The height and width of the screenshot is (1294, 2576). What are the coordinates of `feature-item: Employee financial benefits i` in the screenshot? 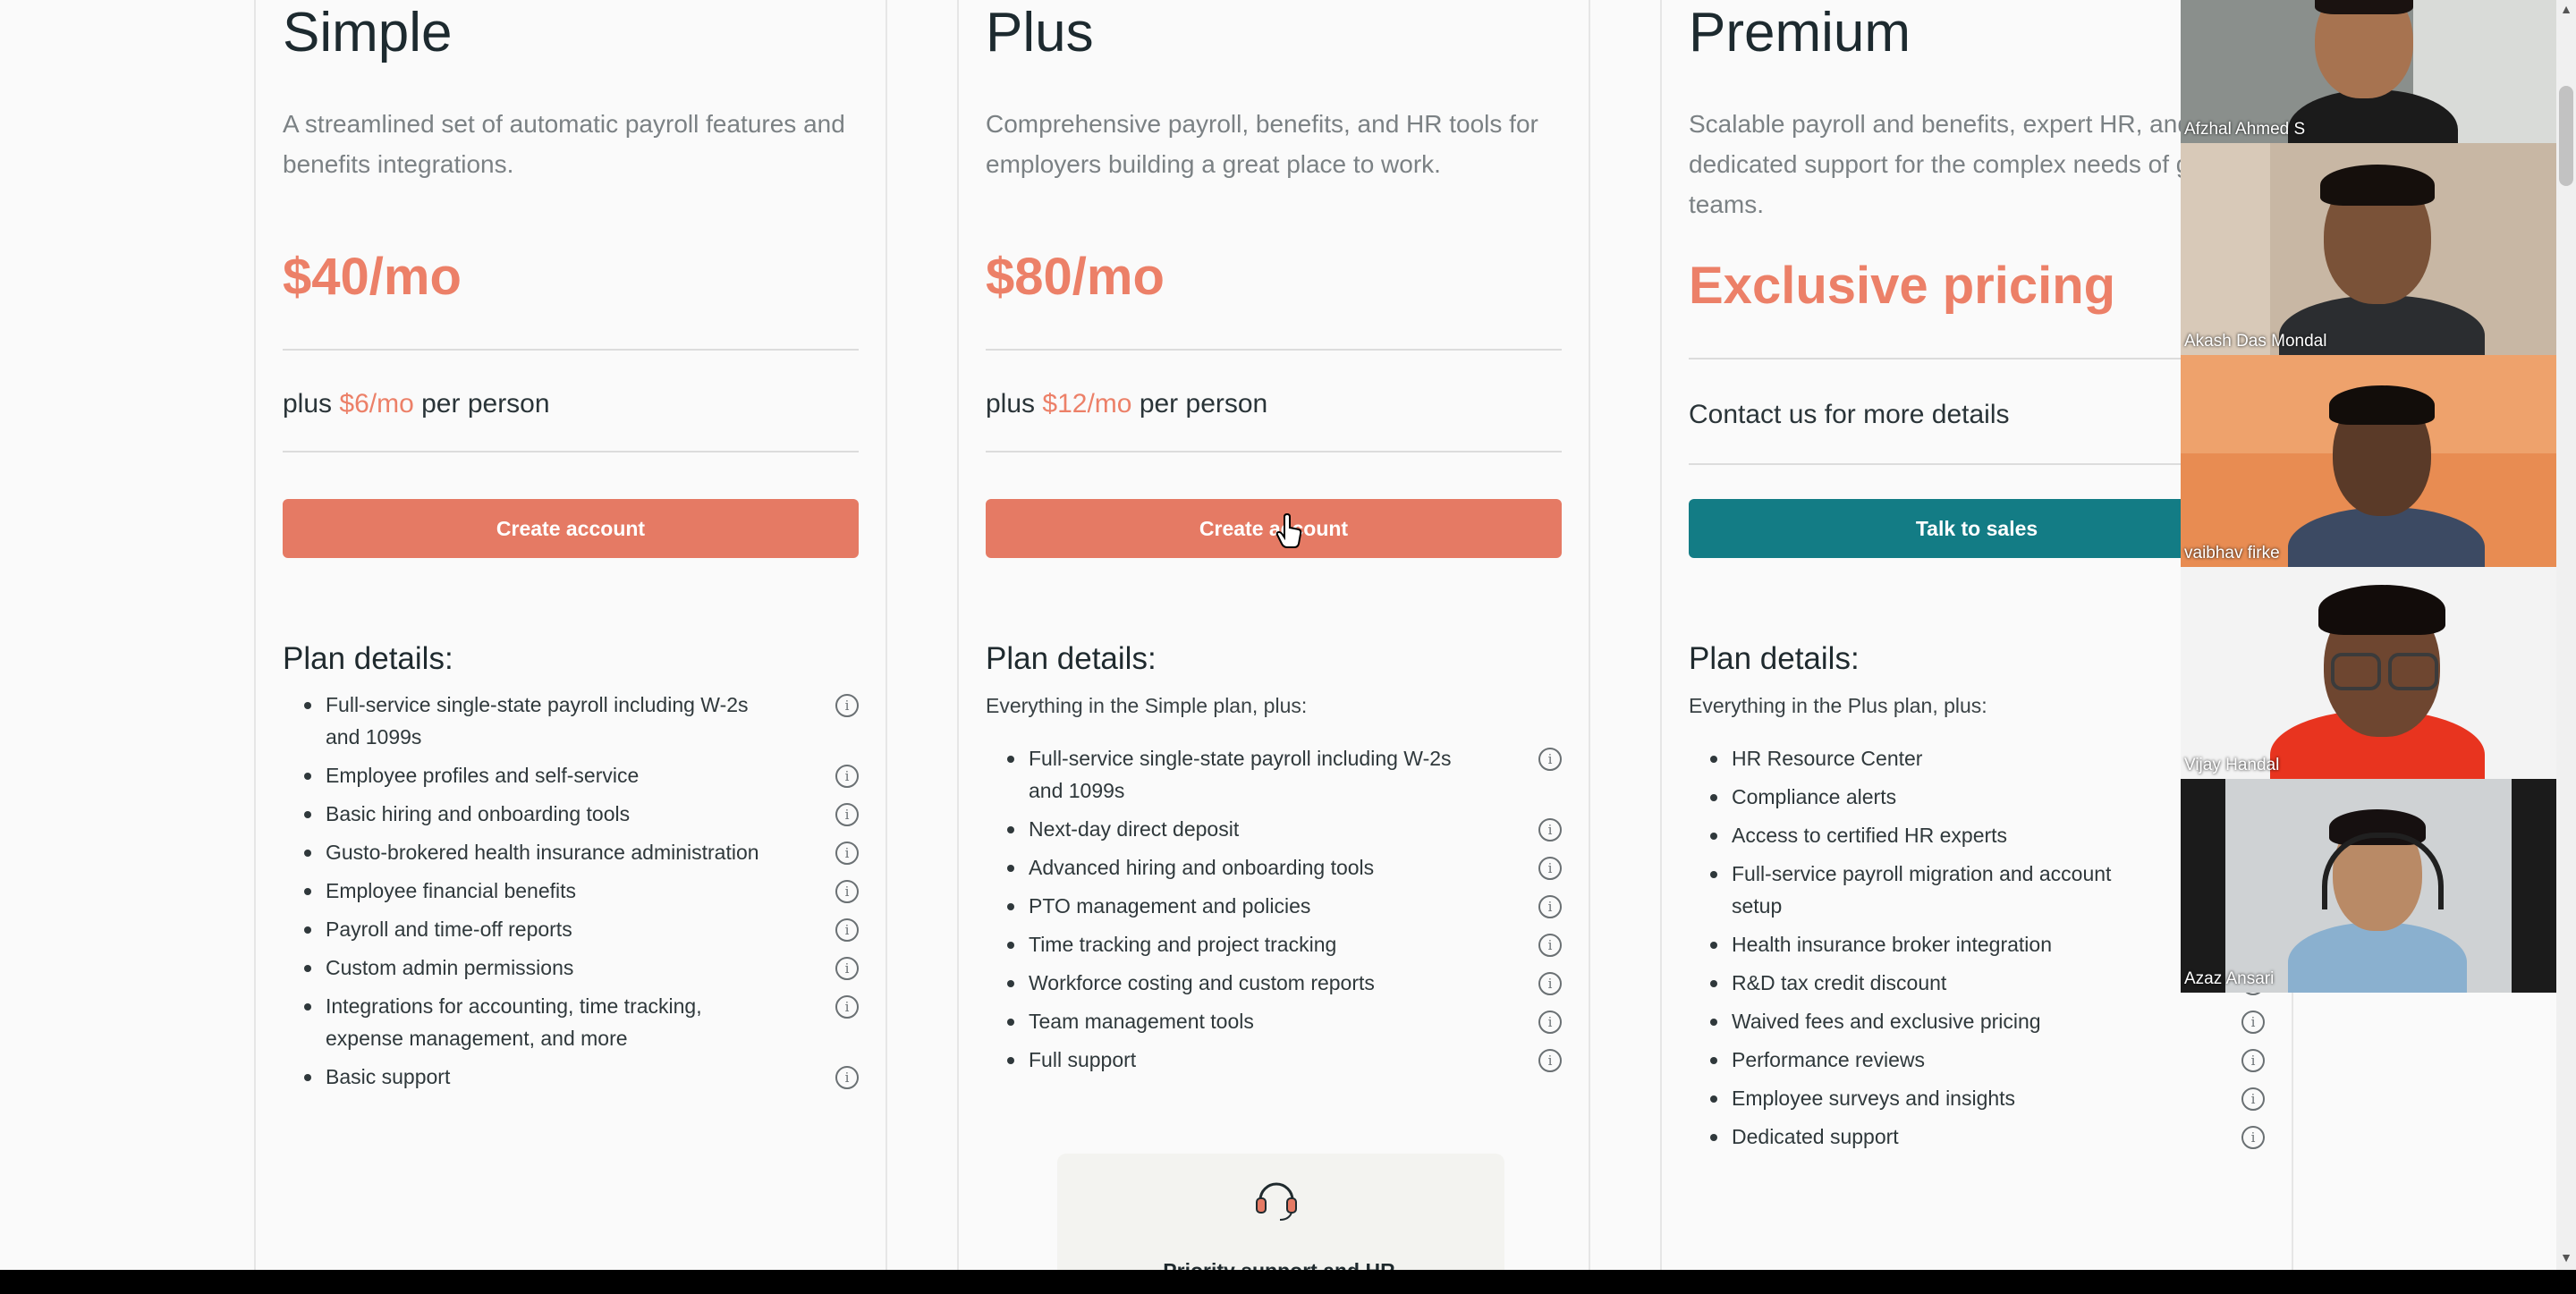 It's located at (571, 891).